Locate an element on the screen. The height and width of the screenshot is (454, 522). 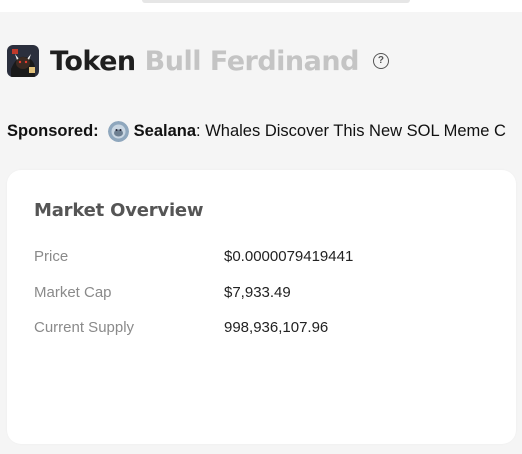
token-name: Bull Ferdinand is located at coordinates (252, 61).